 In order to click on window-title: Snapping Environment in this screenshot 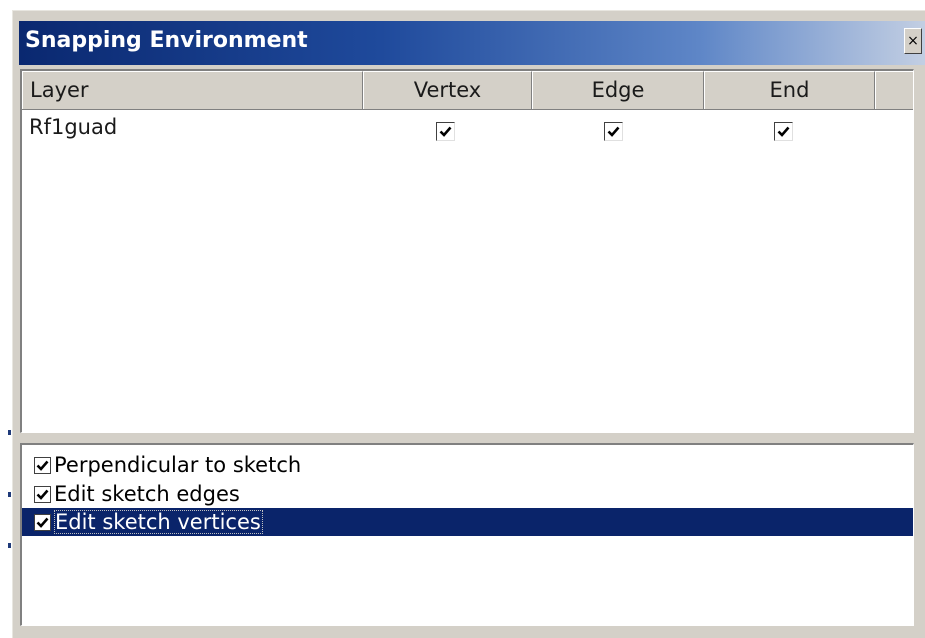, I will do `click(166, 40)`.